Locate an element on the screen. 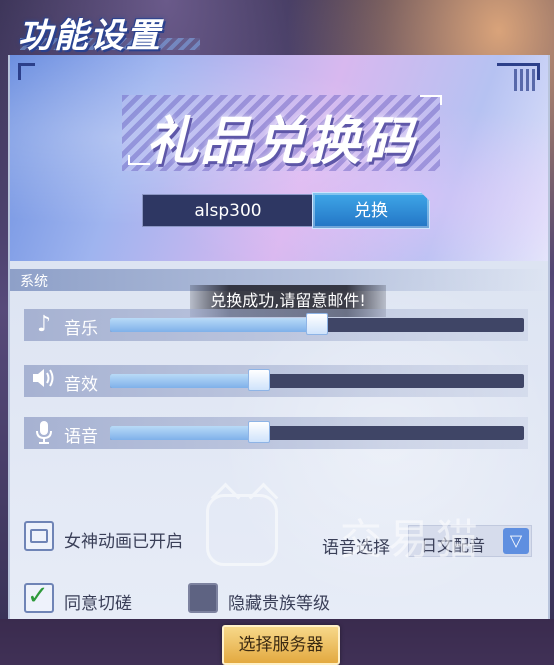 Image resolution: width=554 pixels, height=665 pixels. agree-spar-checkbox: ✓ is located at coordinates (39, 597).